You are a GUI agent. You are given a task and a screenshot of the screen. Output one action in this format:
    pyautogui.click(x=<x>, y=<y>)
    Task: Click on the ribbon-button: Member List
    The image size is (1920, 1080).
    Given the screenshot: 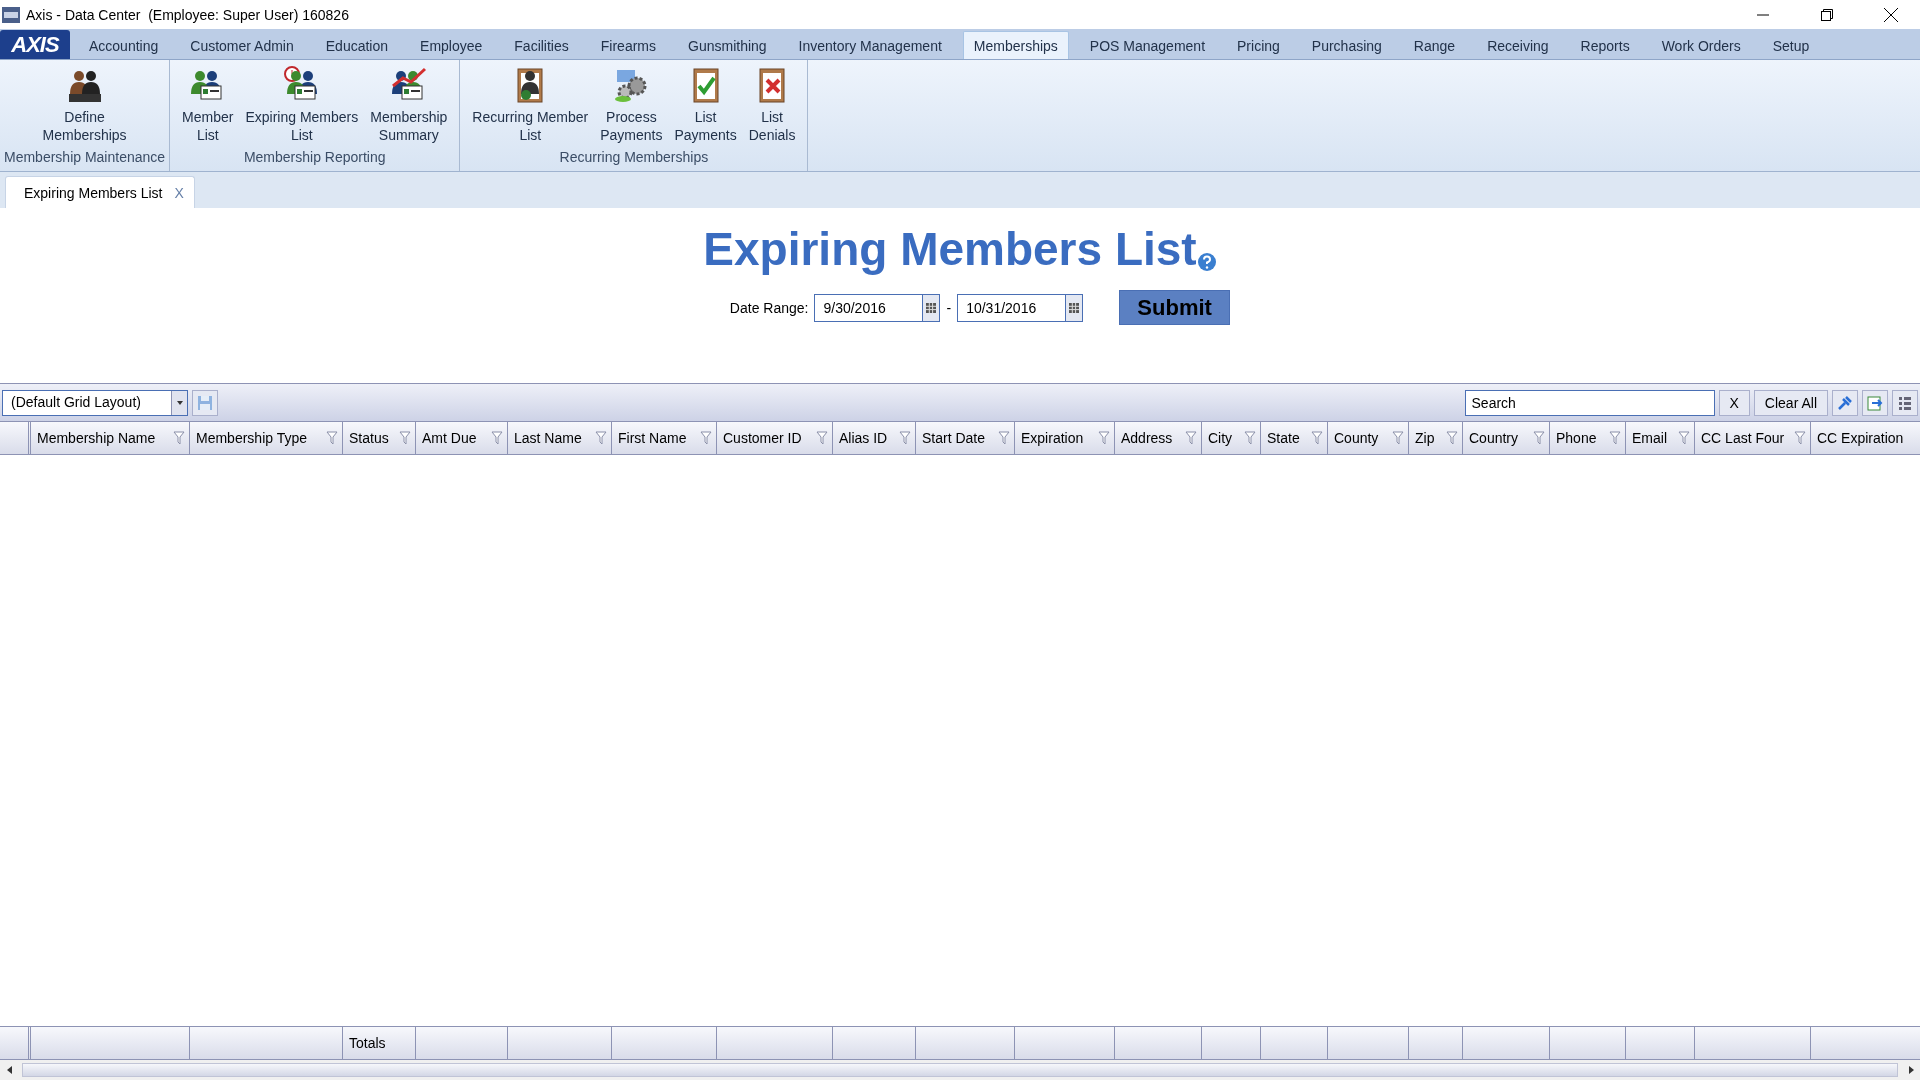 What is the action you would take?
    pyautogui.click(x=208, y=107)
    